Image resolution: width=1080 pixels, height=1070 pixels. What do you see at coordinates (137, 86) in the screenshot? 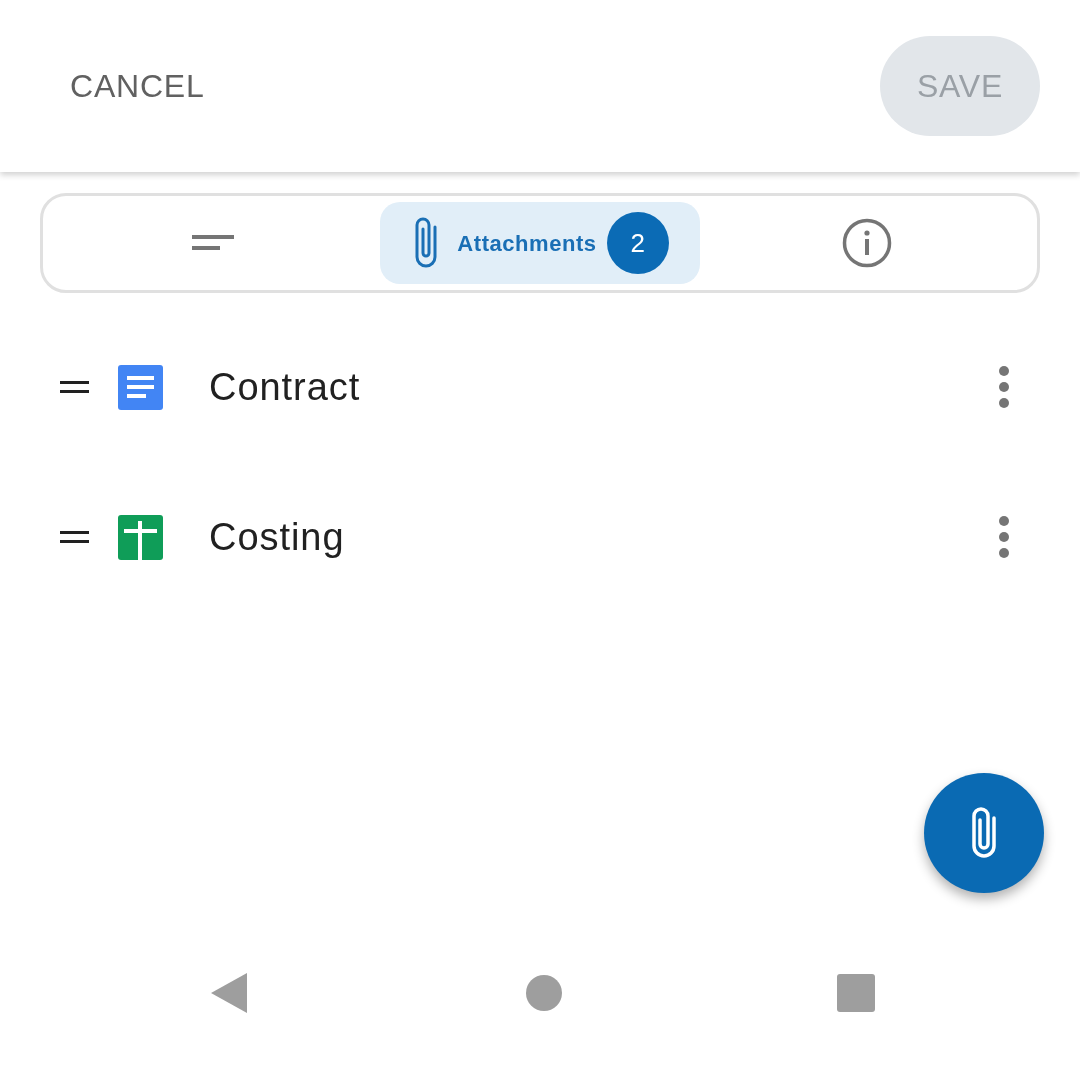
I see `cancel-button: CANCEL` at bounding box center [137, 86].